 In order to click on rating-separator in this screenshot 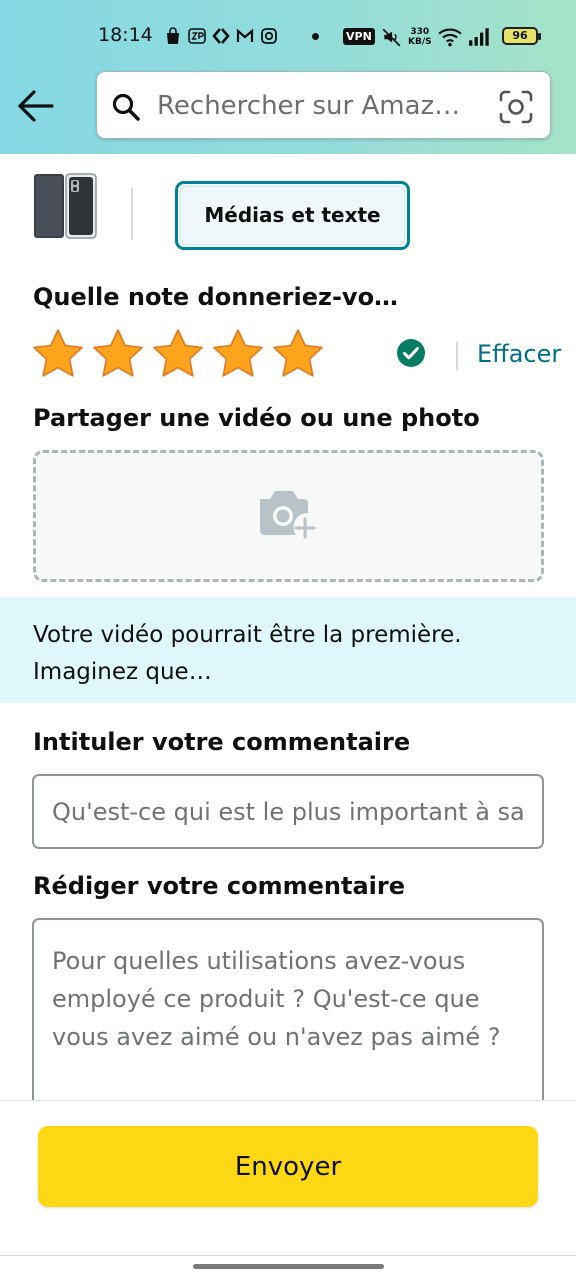, I will do `click(457, 356)`.